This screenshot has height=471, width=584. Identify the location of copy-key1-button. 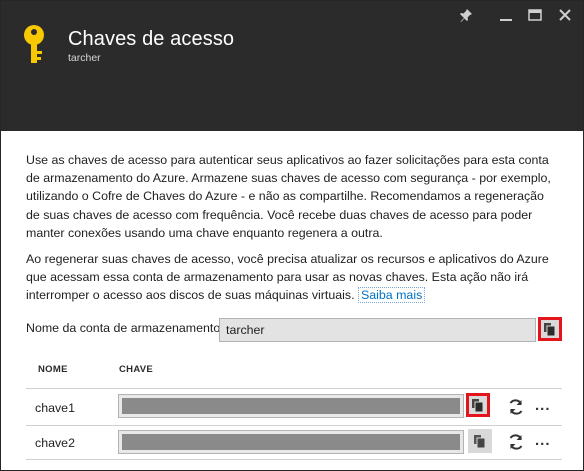
(478, 405).